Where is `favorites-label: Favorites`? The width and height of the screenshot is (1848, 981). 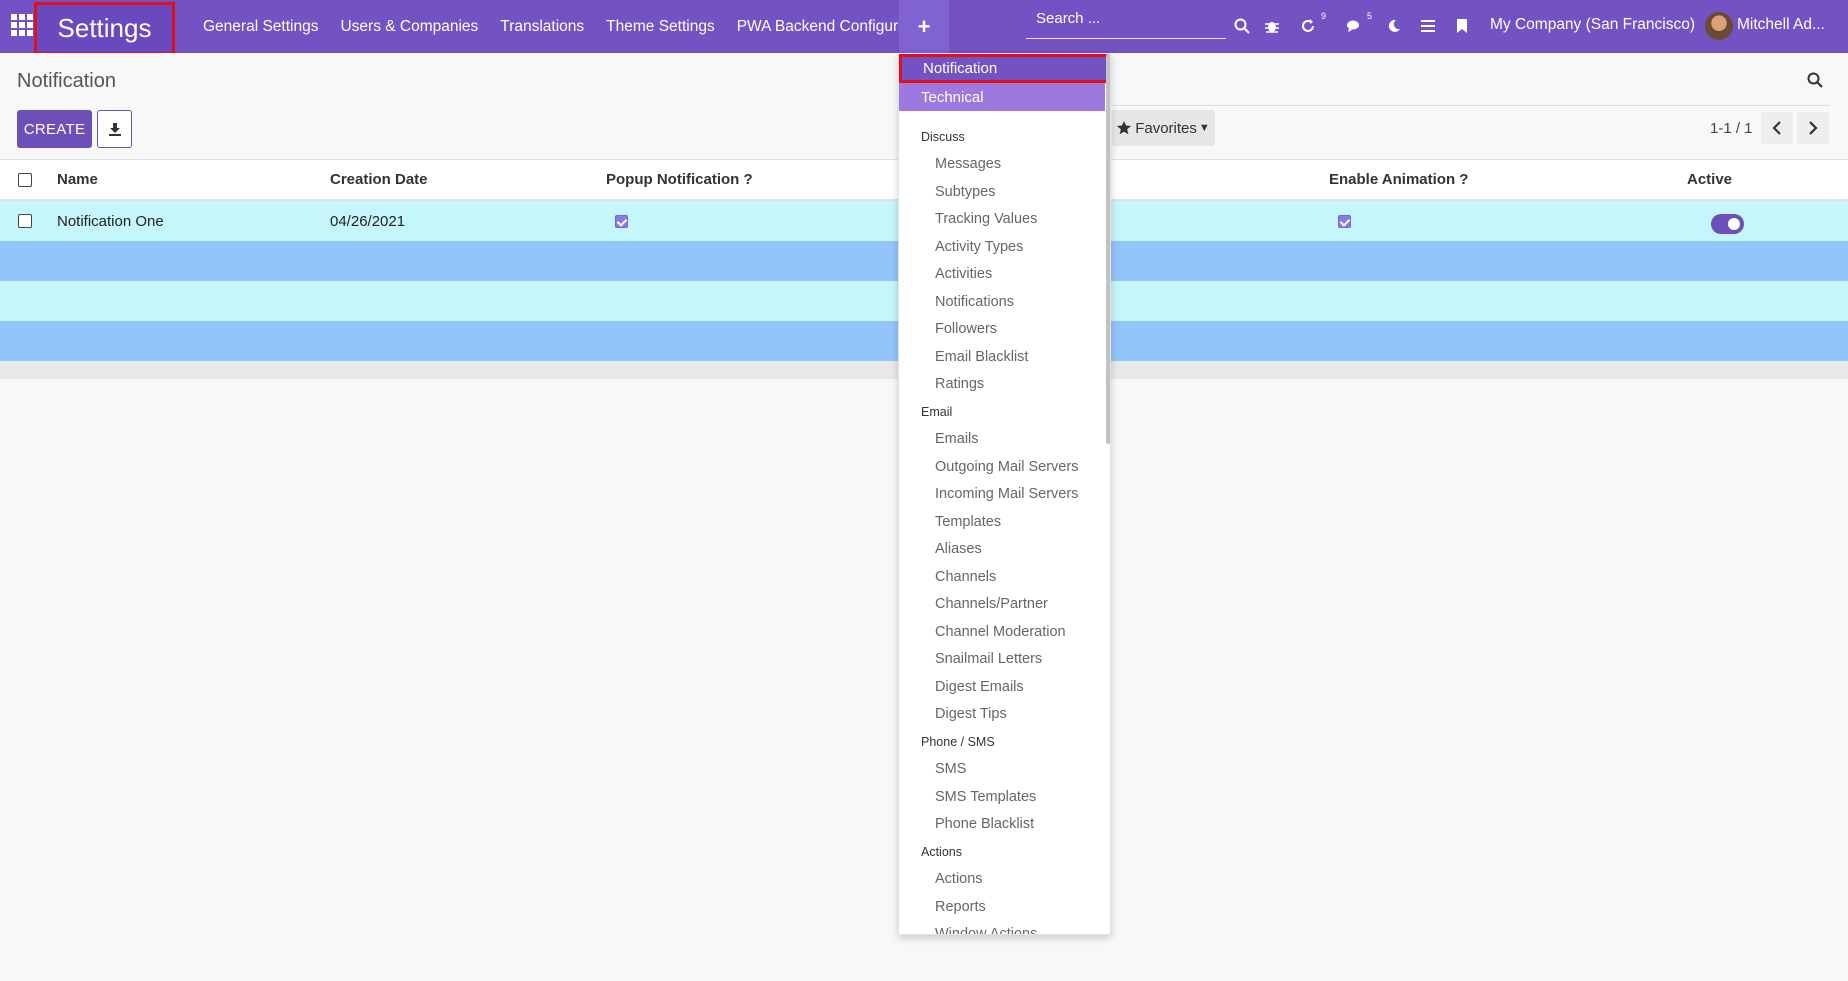
favorites-label: Favorites is located at coordinates (1166, 128).